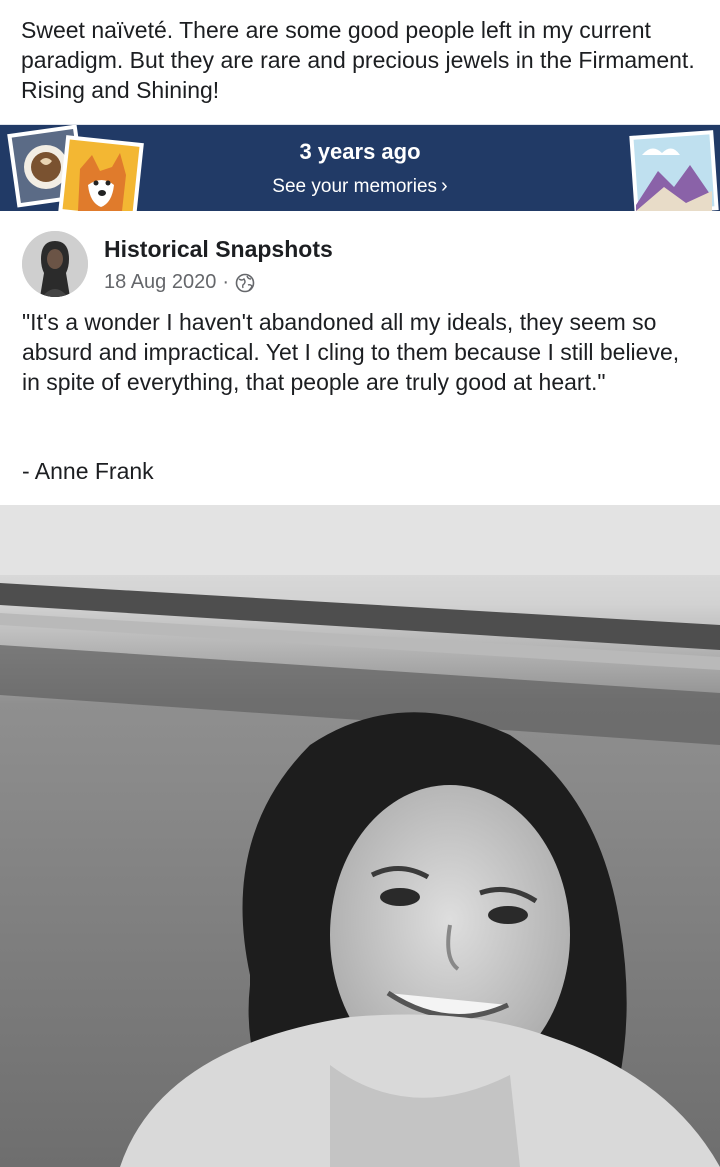 This screenshot has height=1167, width=720. I want to click on post-attribution: - Anne Frank, so click(88, 471).